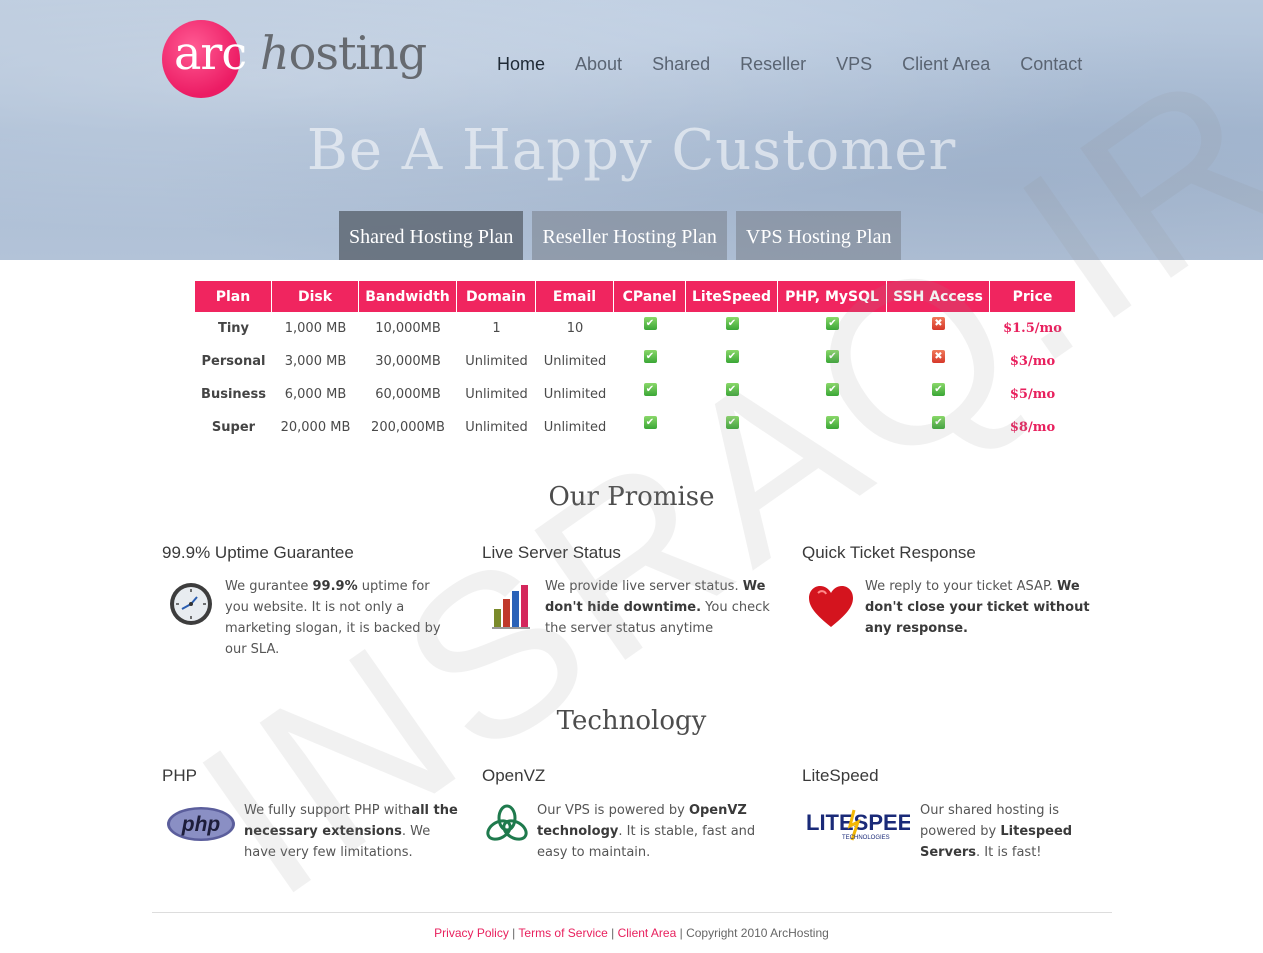  Describe the element at coordinates (1032, 427) in the screenshot. I see `cell-price: $8/mo` at that location.